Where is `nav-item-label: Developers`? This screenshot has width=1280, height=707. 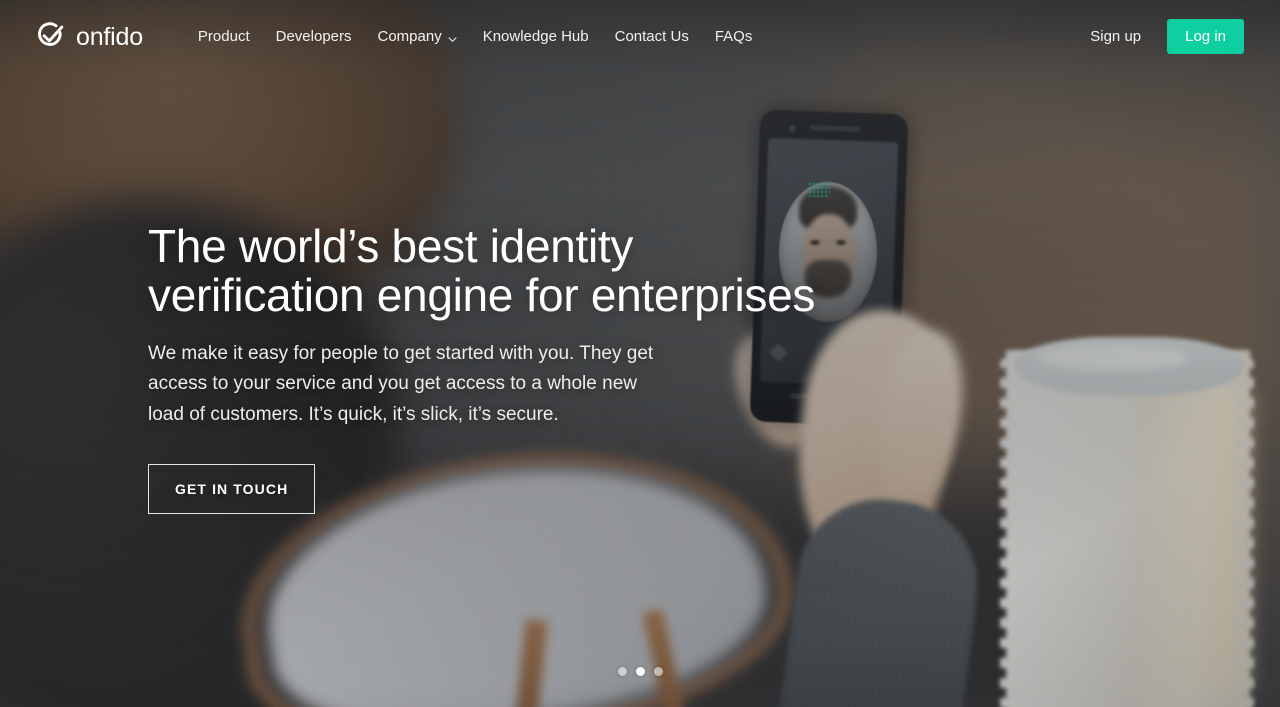
nav-item-label: Developers is located at coordinates (313, 36).